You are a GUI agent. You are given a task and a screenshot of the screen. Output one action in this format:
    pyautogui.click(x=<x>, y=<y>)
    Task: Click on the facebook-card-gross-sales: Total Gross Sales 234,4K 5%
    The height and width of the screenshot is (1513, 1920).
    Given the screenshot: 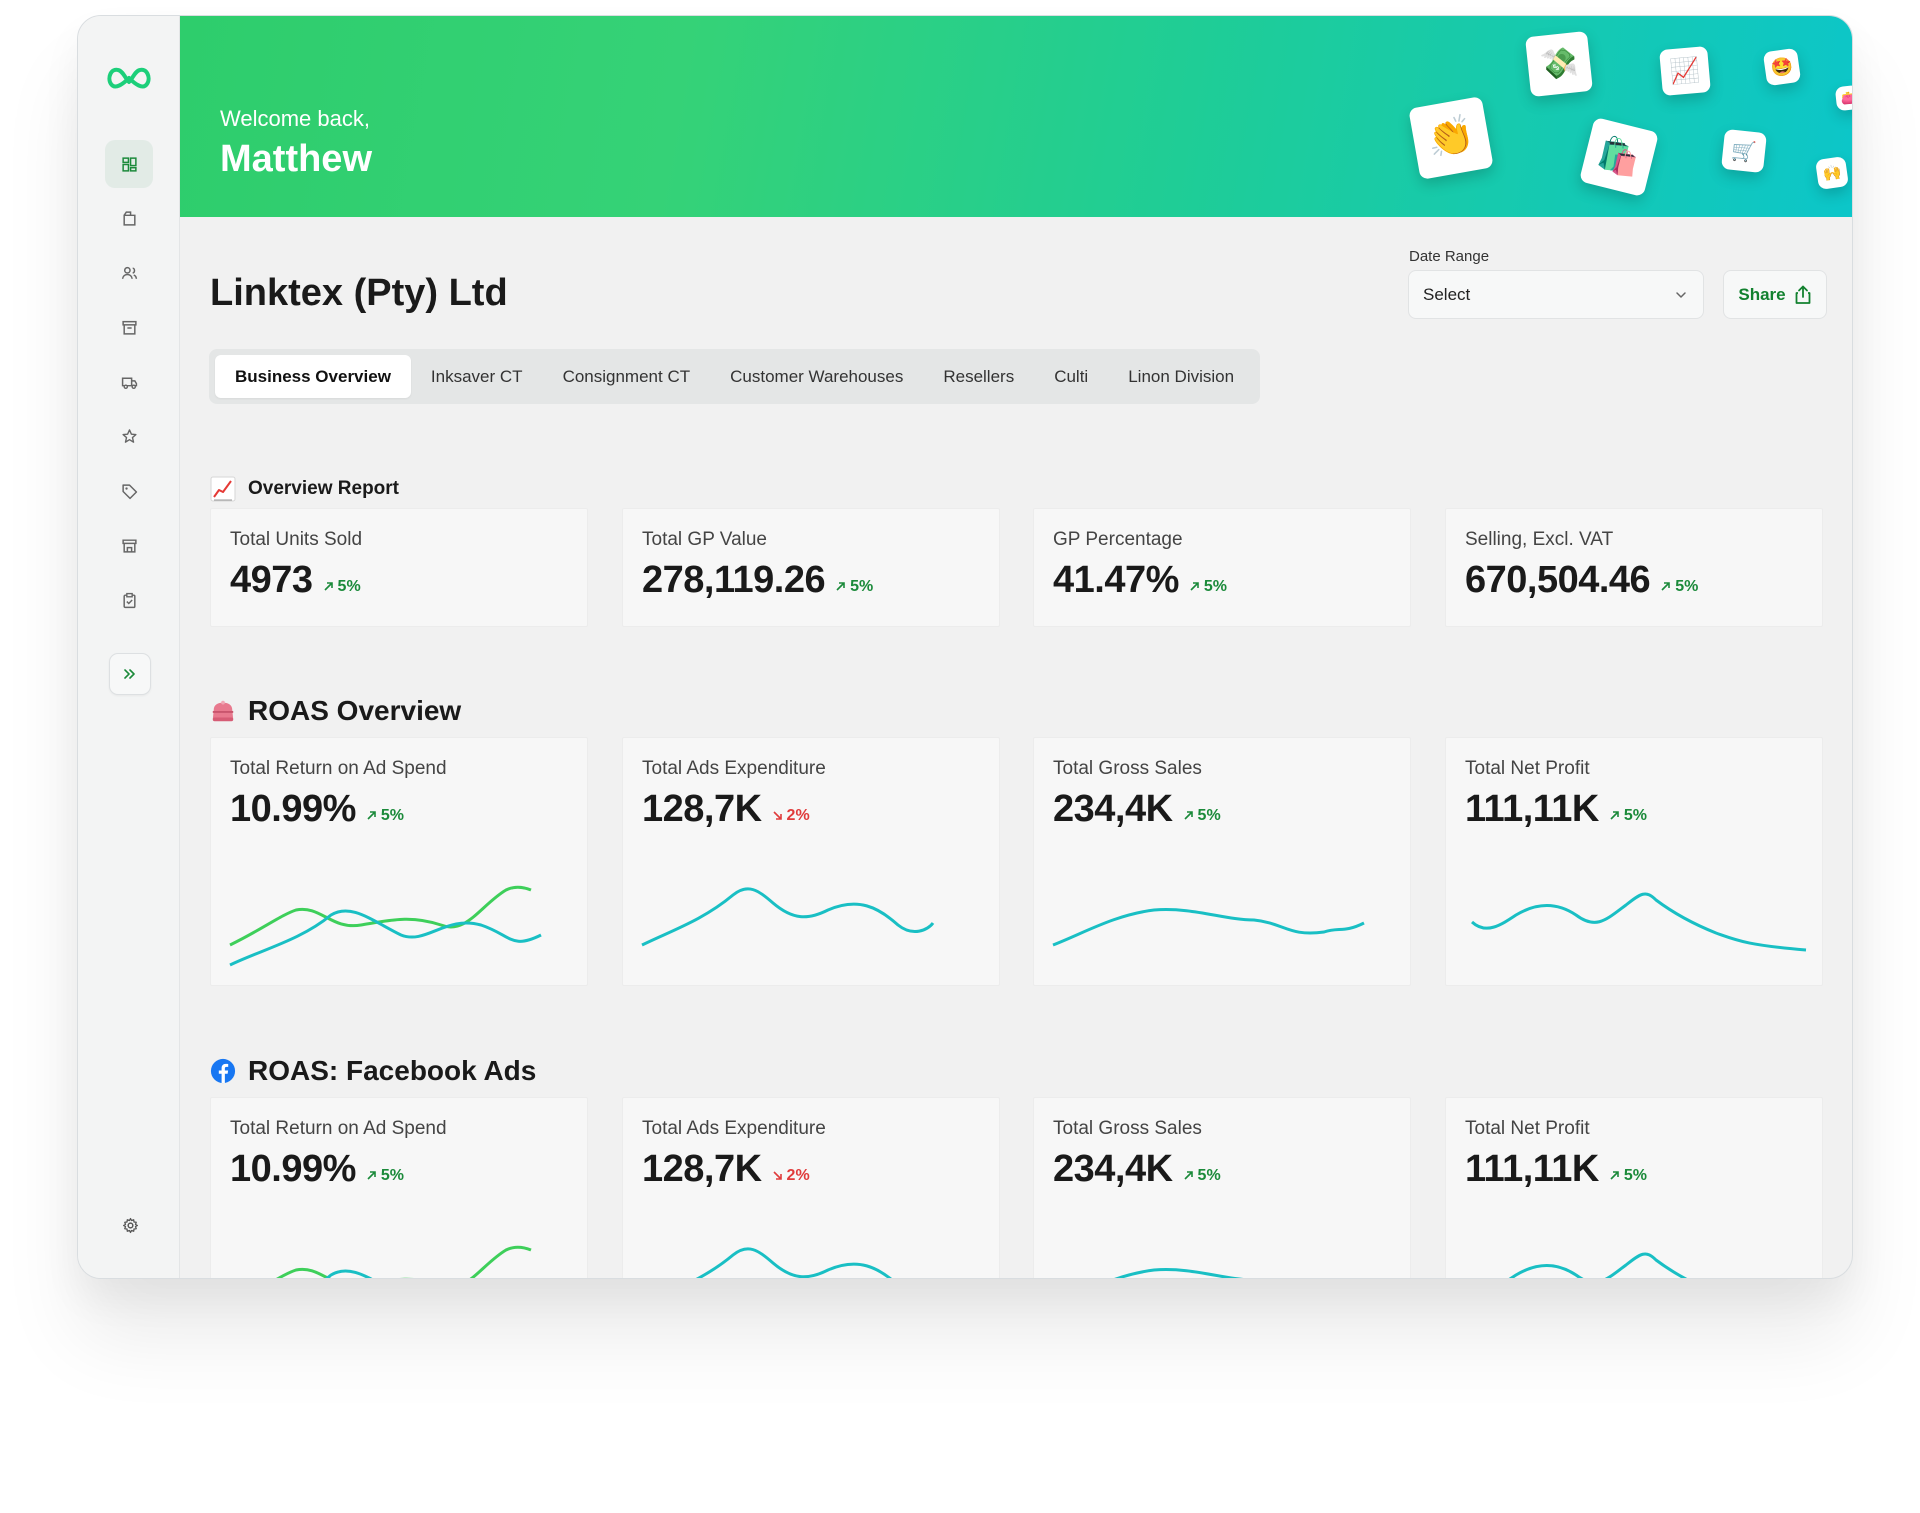 What is the action you would take?
    pyautogui.click(x=1222, y=1187)
    